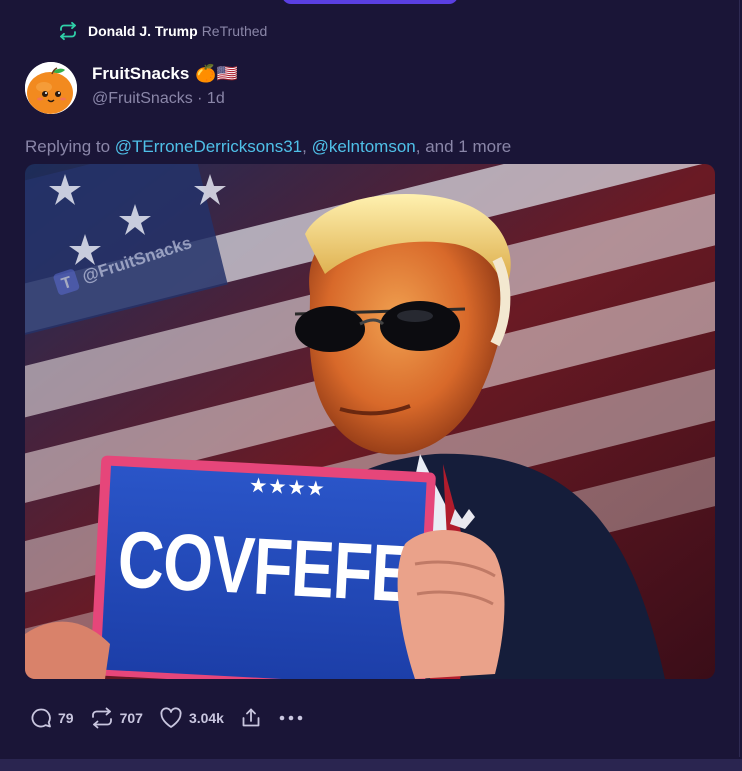  I want to click on reply-prefix: Replying to, so click(70, 146).